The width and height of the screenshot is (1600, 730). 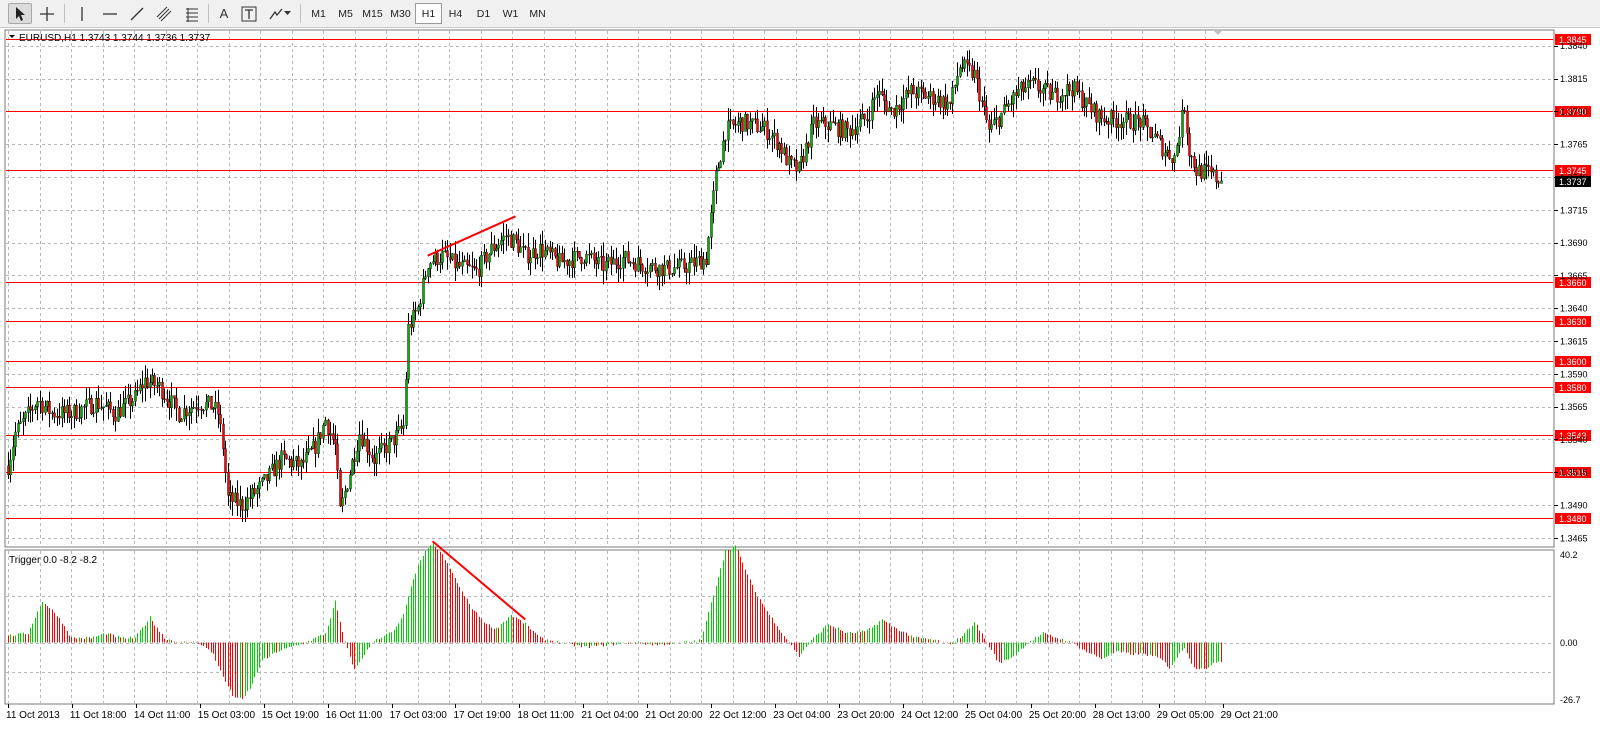 I want to click on cursor-tool-button, so click(x=20, y=13).